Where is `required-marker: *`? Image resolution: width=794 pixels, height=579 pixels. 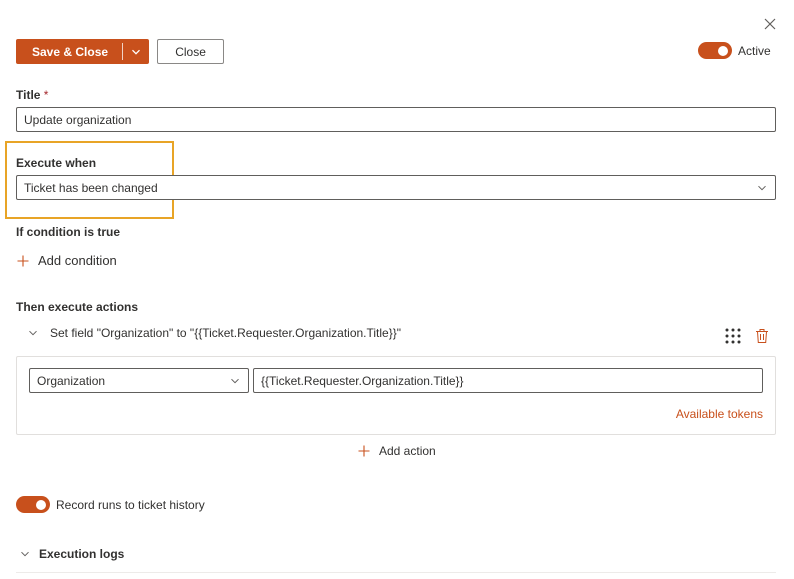
required-marker: * is located at coordinates (46, 95).